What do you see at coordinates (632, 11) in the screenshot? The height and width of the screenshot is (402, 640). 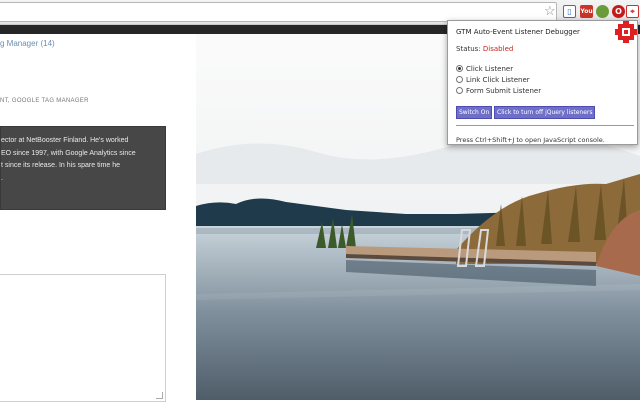 I see `gtm-debugger-extension-icon: ⌖` at bounding box center [632, 11].